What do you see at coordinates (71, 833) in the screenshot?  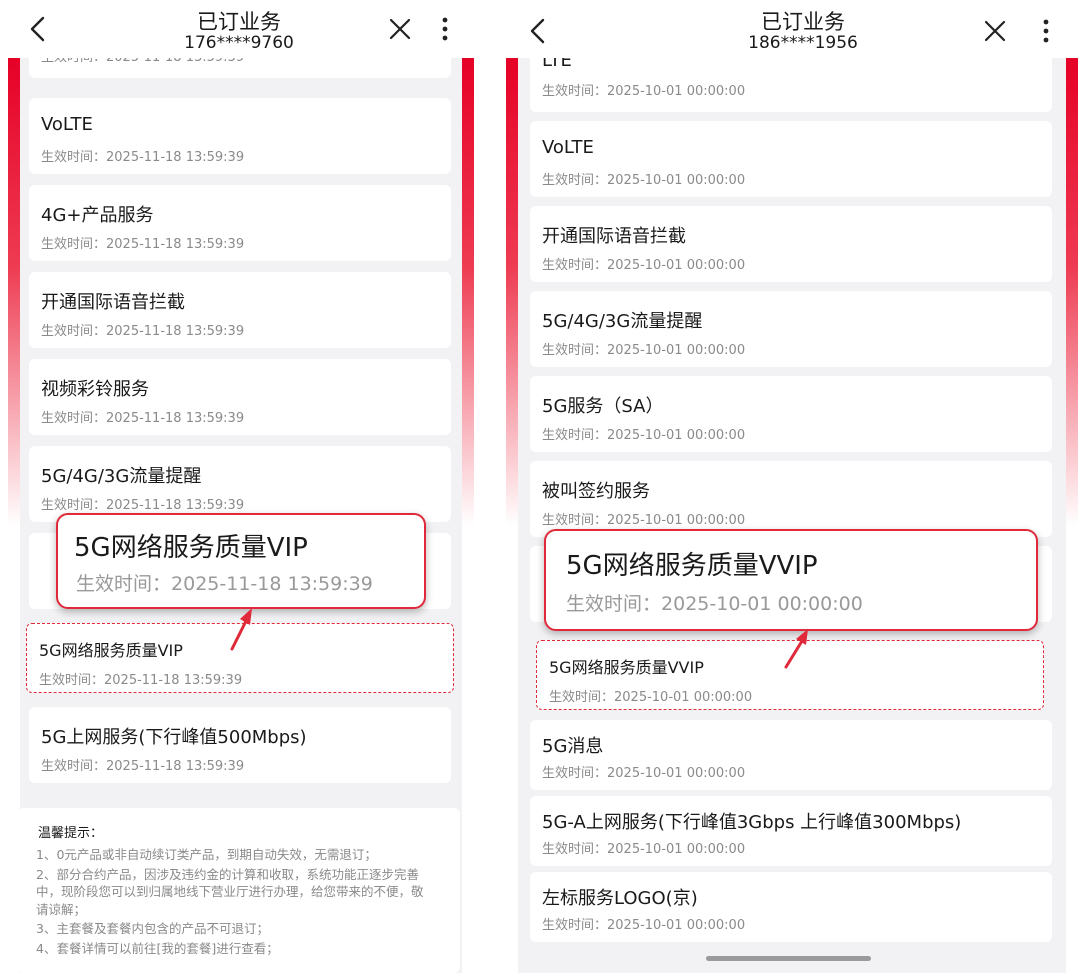 I see `tips-title: 温馨提示：` at bounding box center [71, 833].